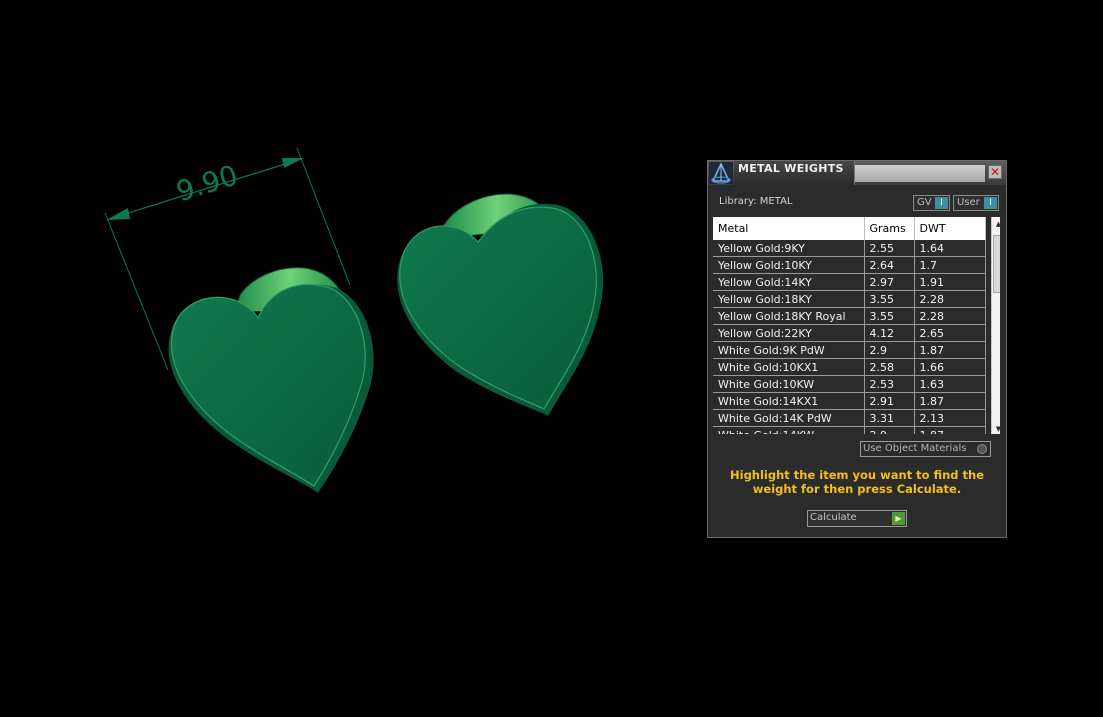  What do you see at coordinates (950, 333) in the screenshot?
I see `cell-dwt: 2.65` at bounding box center [950, 333].